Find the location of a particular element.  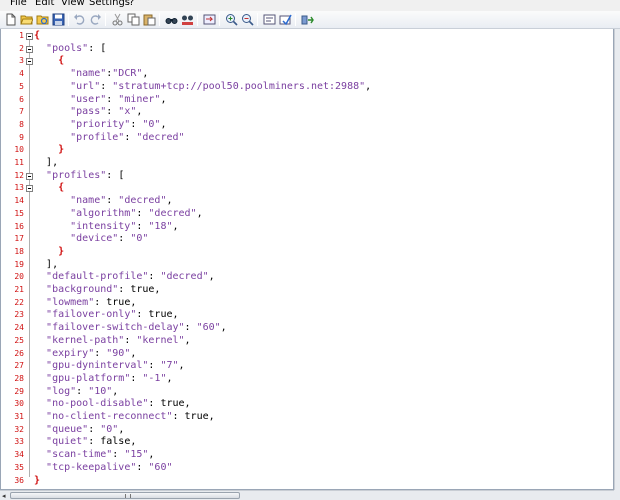

redo-button is located at coordinates (95, 19).